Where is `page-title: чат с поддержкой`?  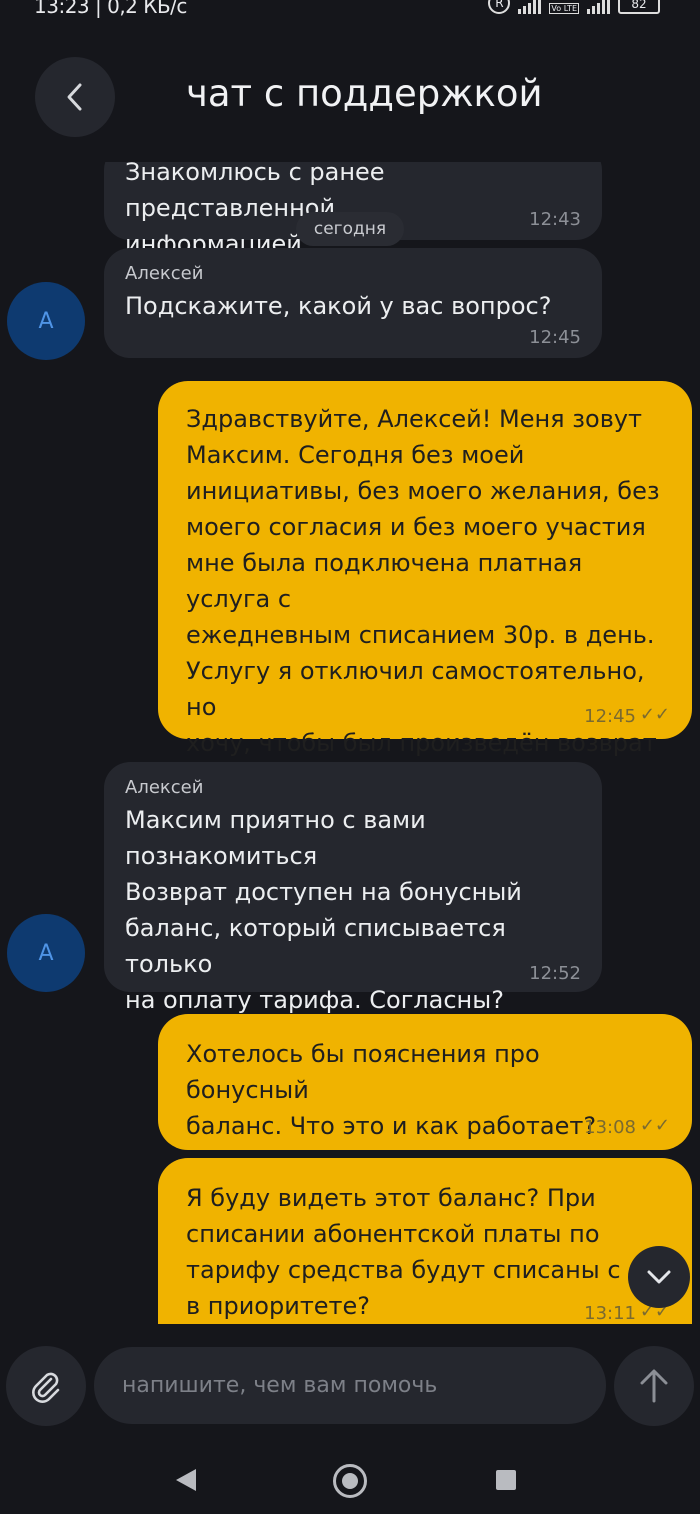 page-title: чат с поддержкой is located at coordinates (364, 93).